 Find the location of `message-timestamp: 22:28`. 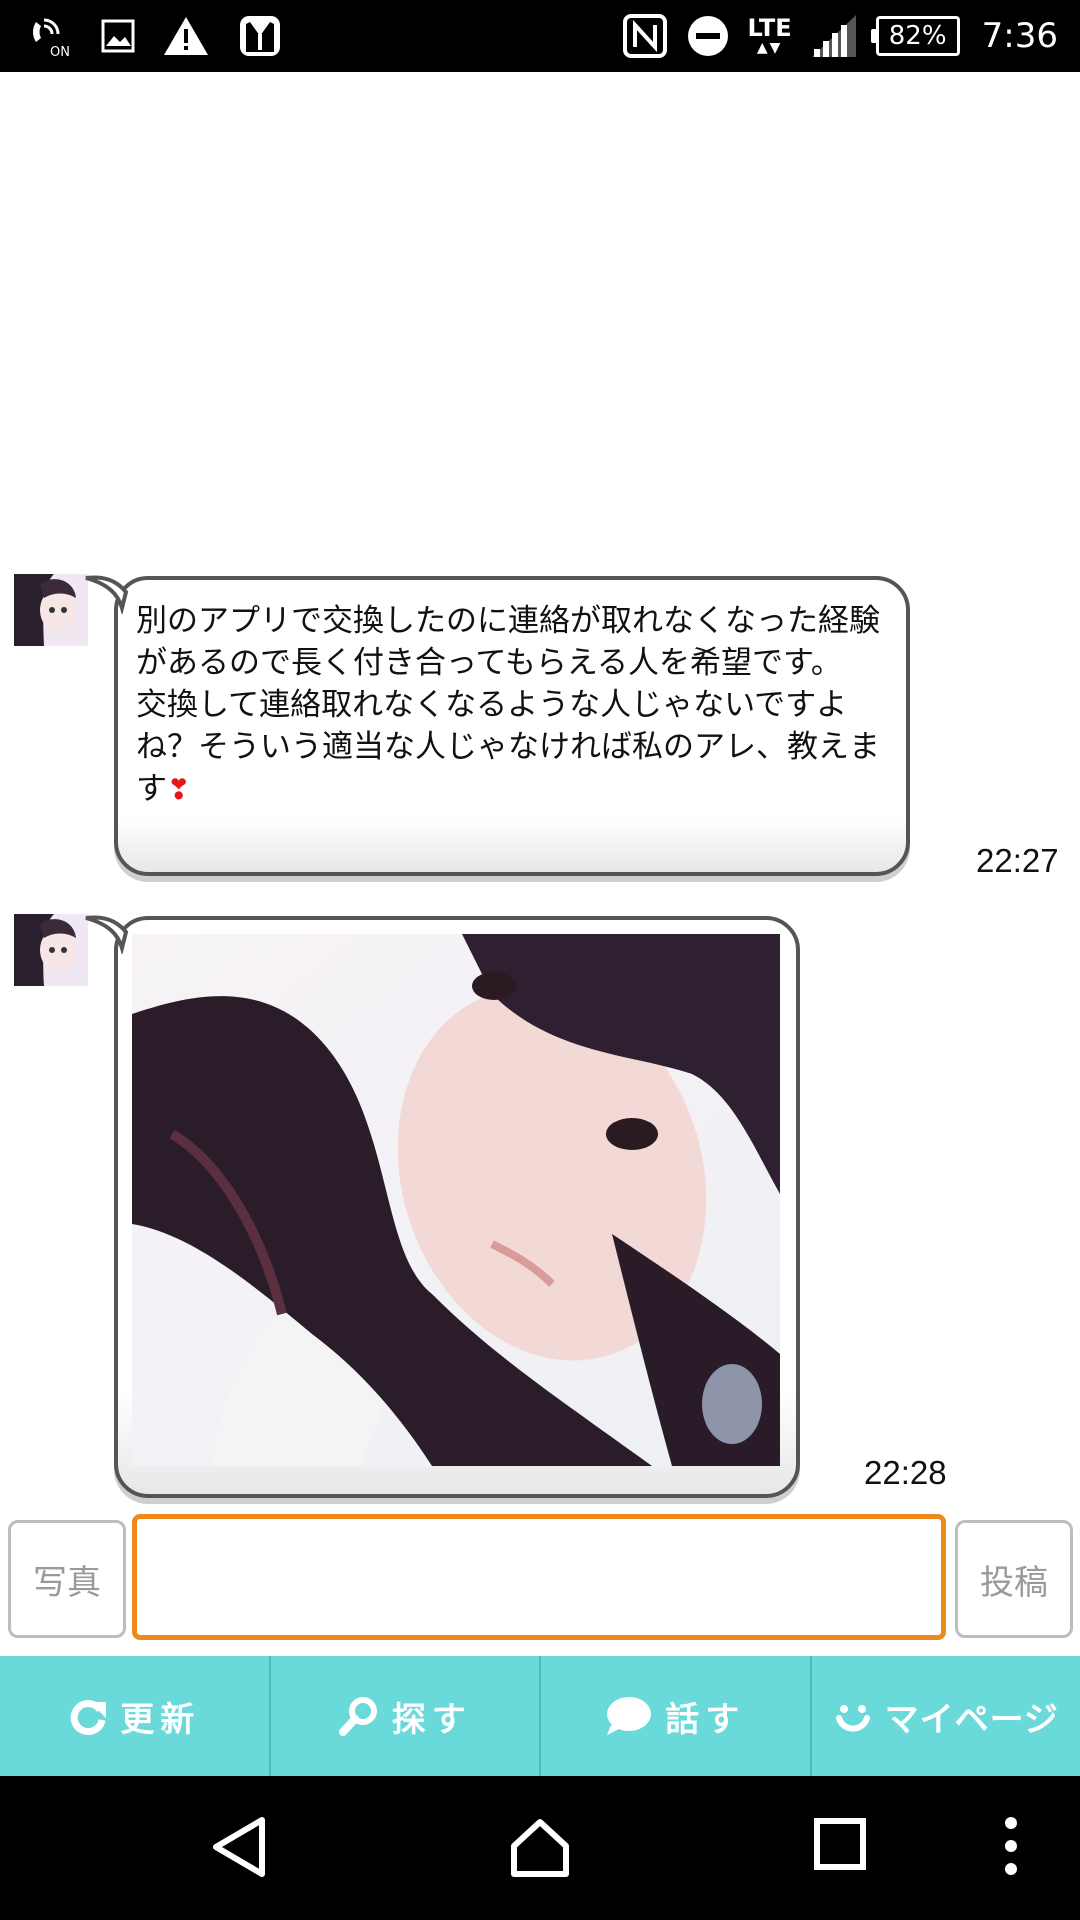

message-timestamp: 22:28 is located at coordinates (905, 1472).